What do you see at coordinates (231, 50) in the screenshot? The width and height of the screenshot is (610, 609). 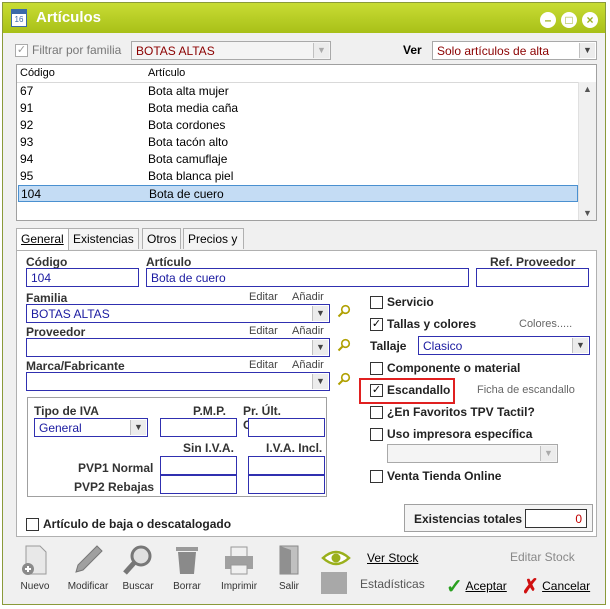 I see `familia-filter-select: BOTAS ALTAS ▼` at bounding box center [231, 50].